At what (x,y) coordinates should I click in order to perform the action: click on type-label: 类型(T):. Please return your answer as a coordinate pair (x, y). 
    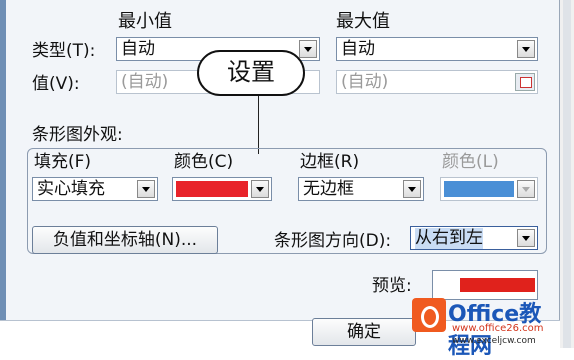
    Looking at the image, I should click on (64, 51).